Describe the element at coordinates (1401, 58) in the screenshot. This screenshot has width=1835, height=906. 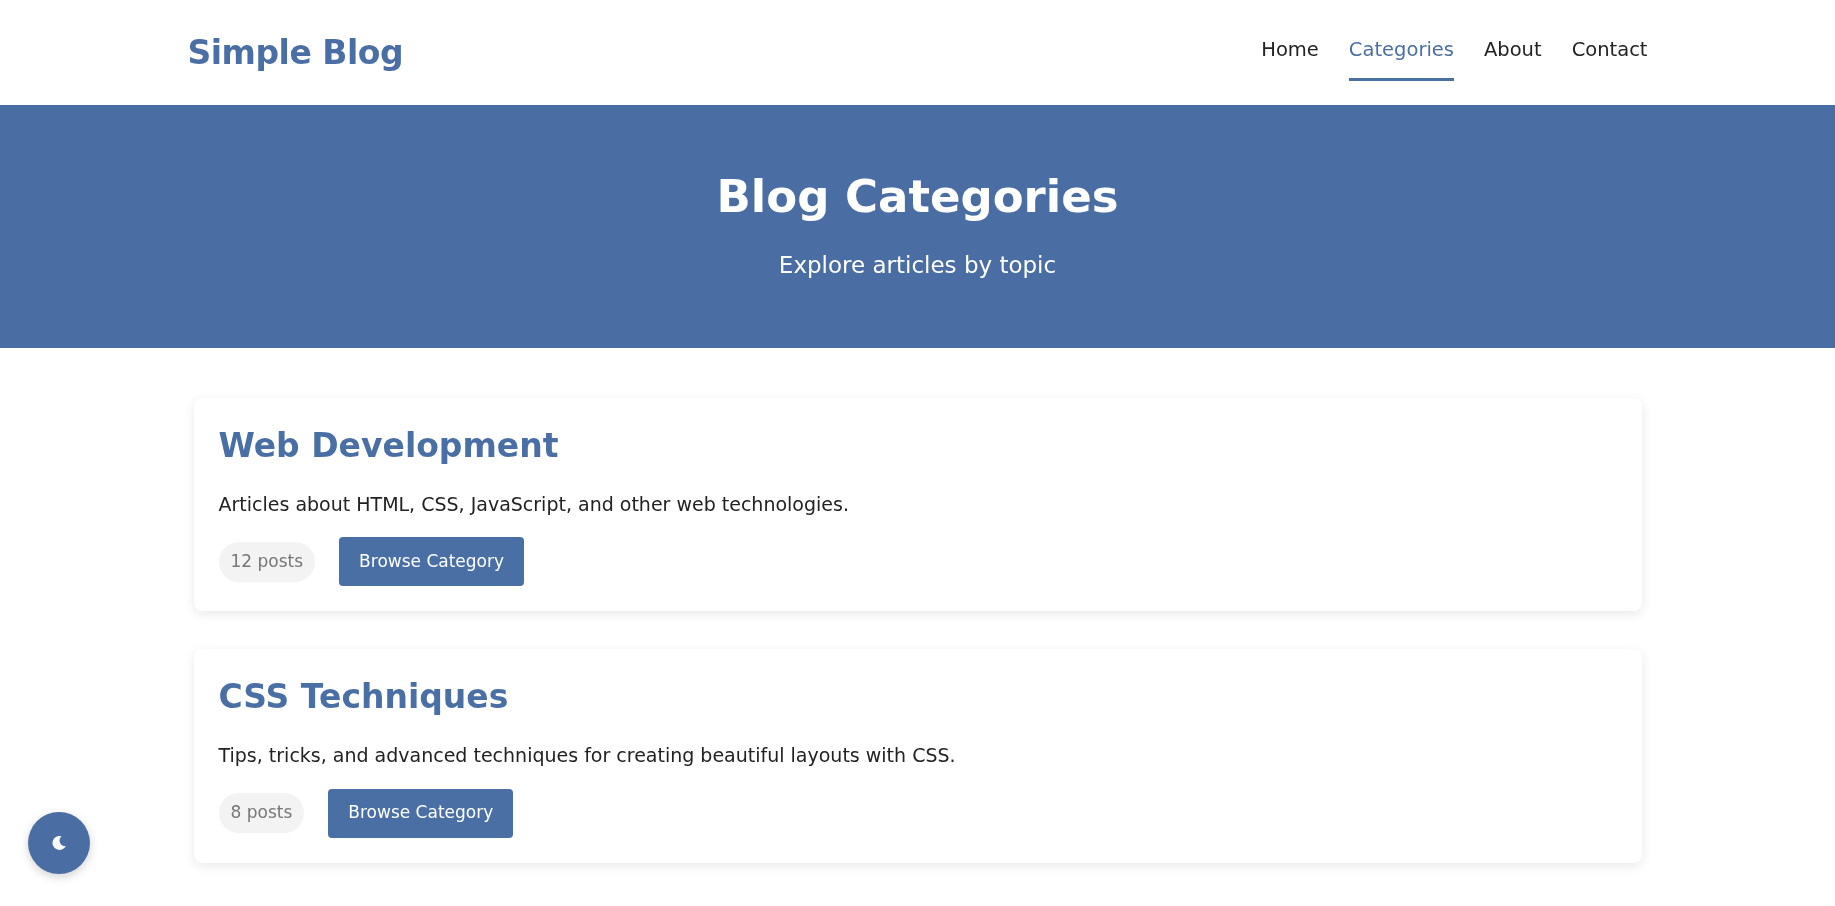
I see `nav-link: Categories` at that location.